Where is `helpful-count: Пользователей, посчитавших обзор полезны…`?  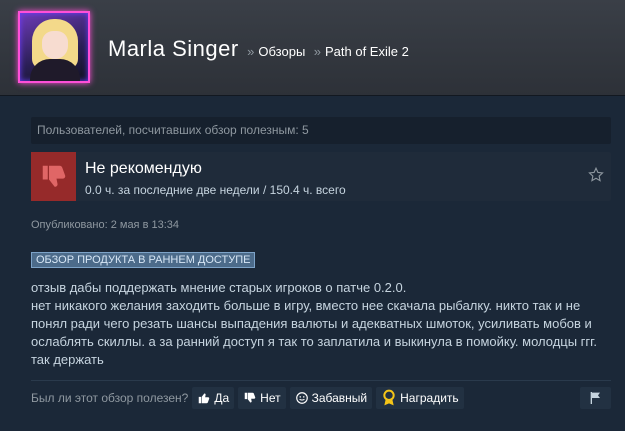
helpful-count: Пользователей, посчитавших обзор полезны… is located at coordinates (321, 130).